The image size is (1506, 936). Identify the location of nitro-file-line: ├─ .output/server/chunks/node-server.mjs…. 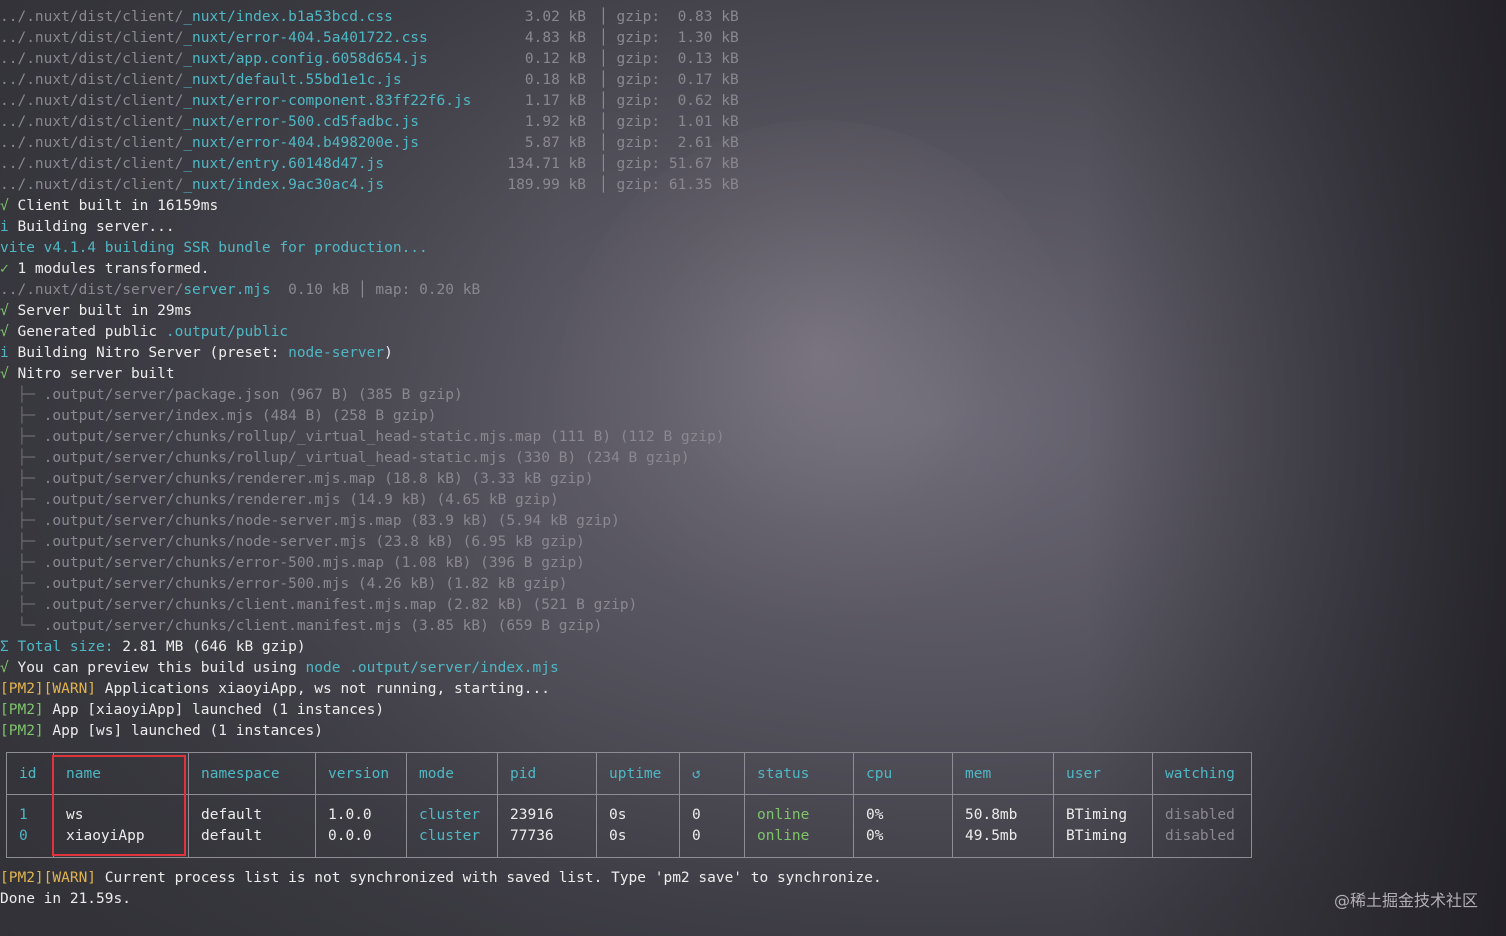
(753, 542).